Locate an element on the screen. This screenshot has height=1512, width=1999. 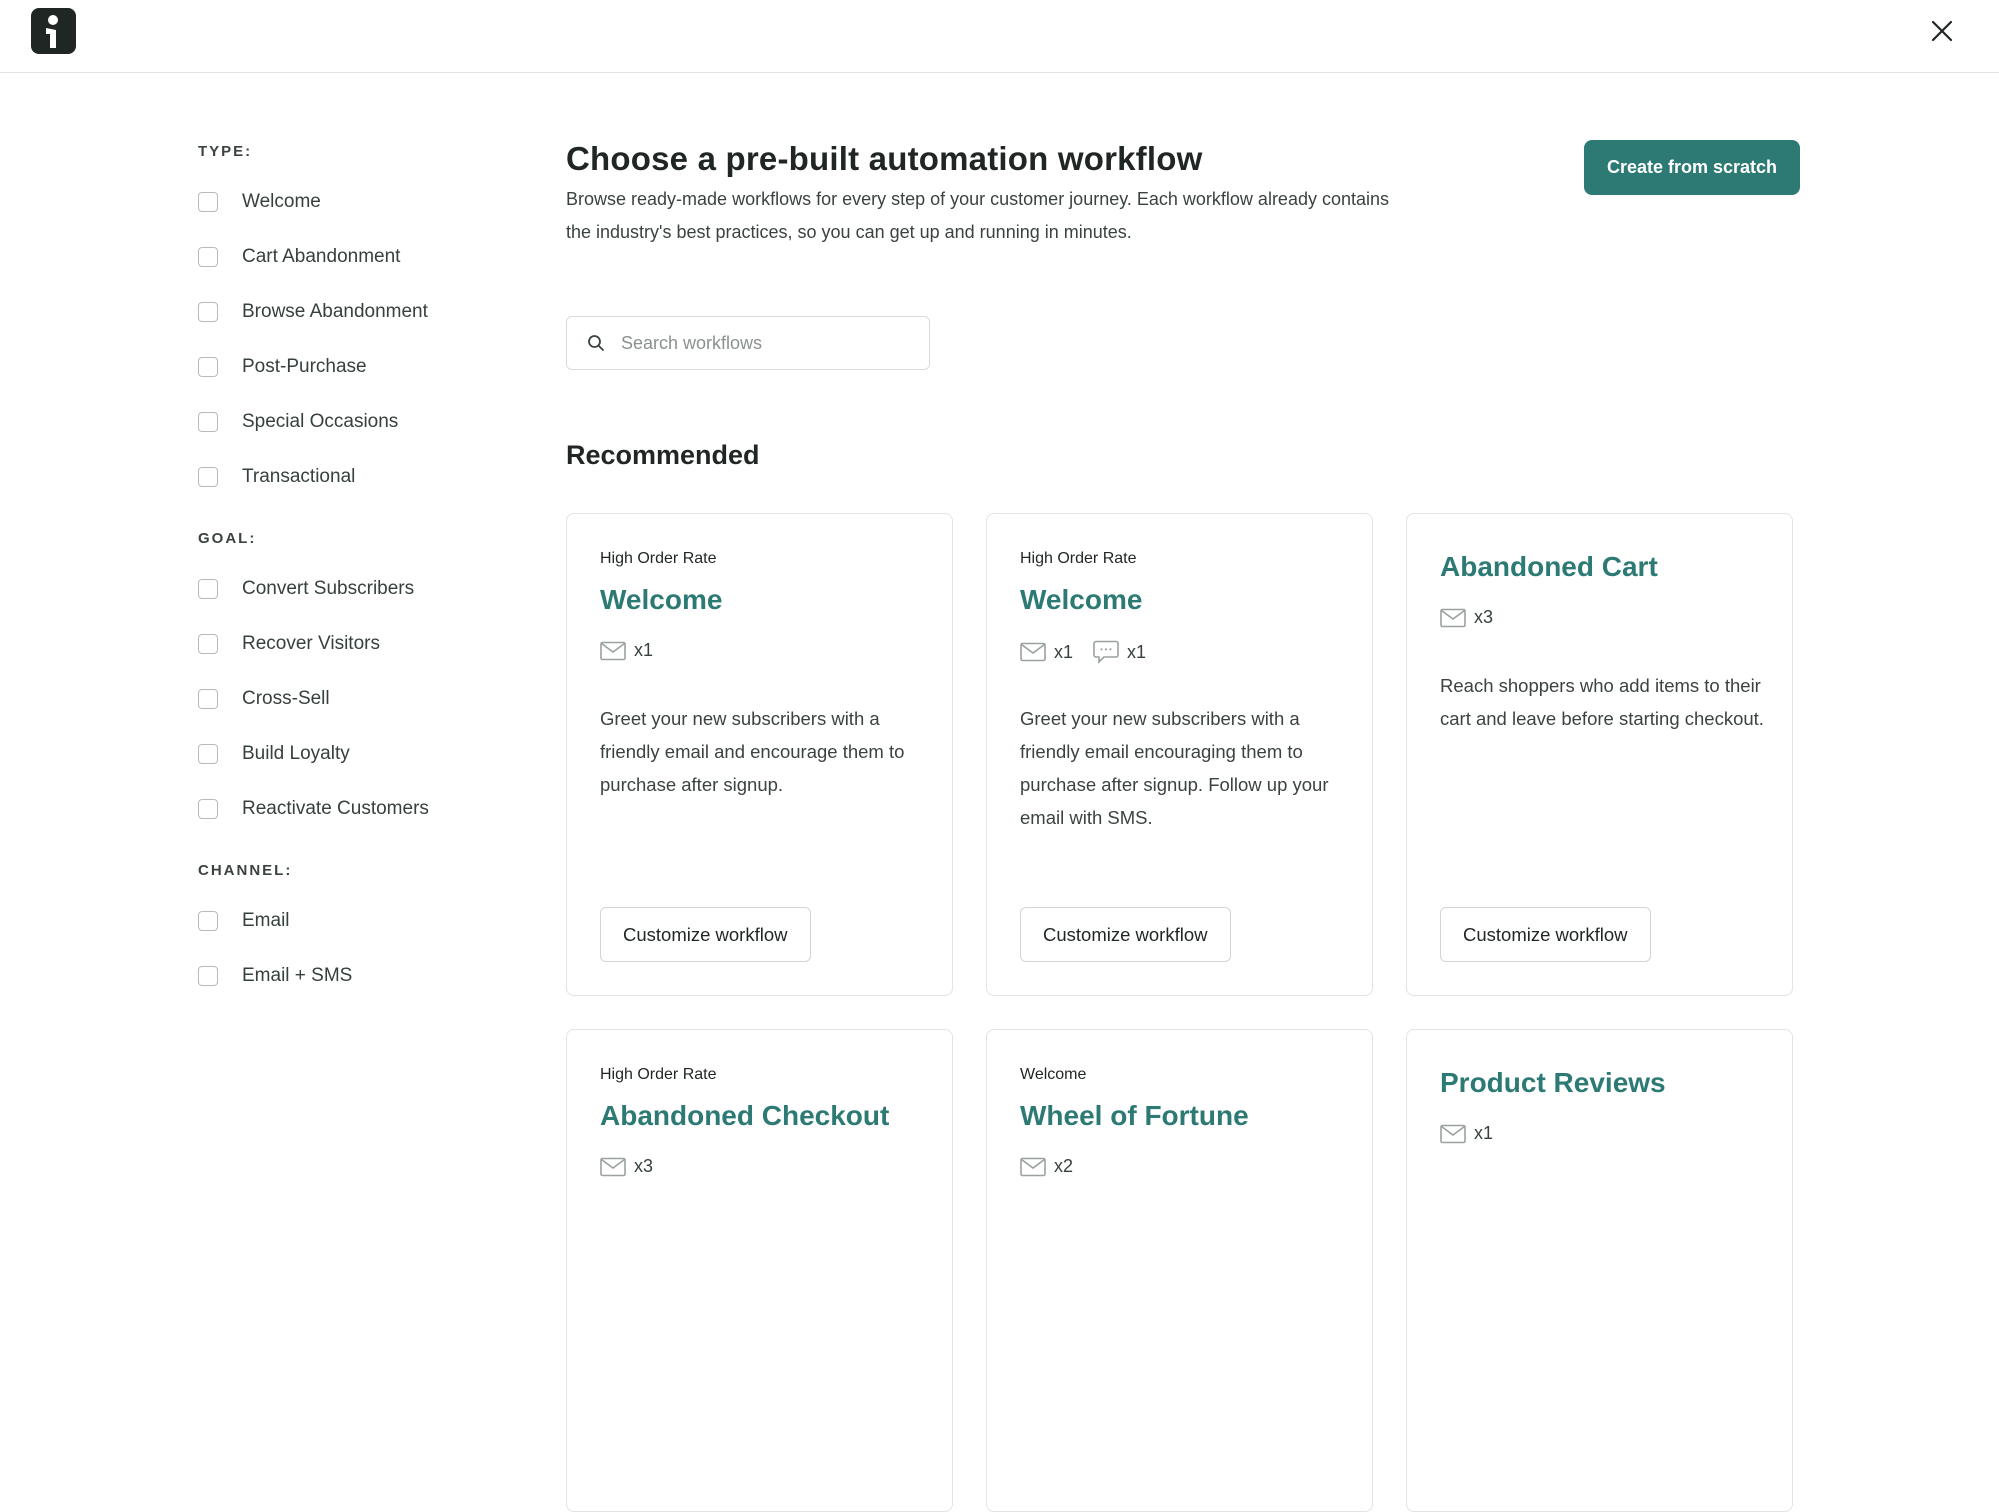
filter-item: Reactivate Customers is located at coordinates (358, 808).